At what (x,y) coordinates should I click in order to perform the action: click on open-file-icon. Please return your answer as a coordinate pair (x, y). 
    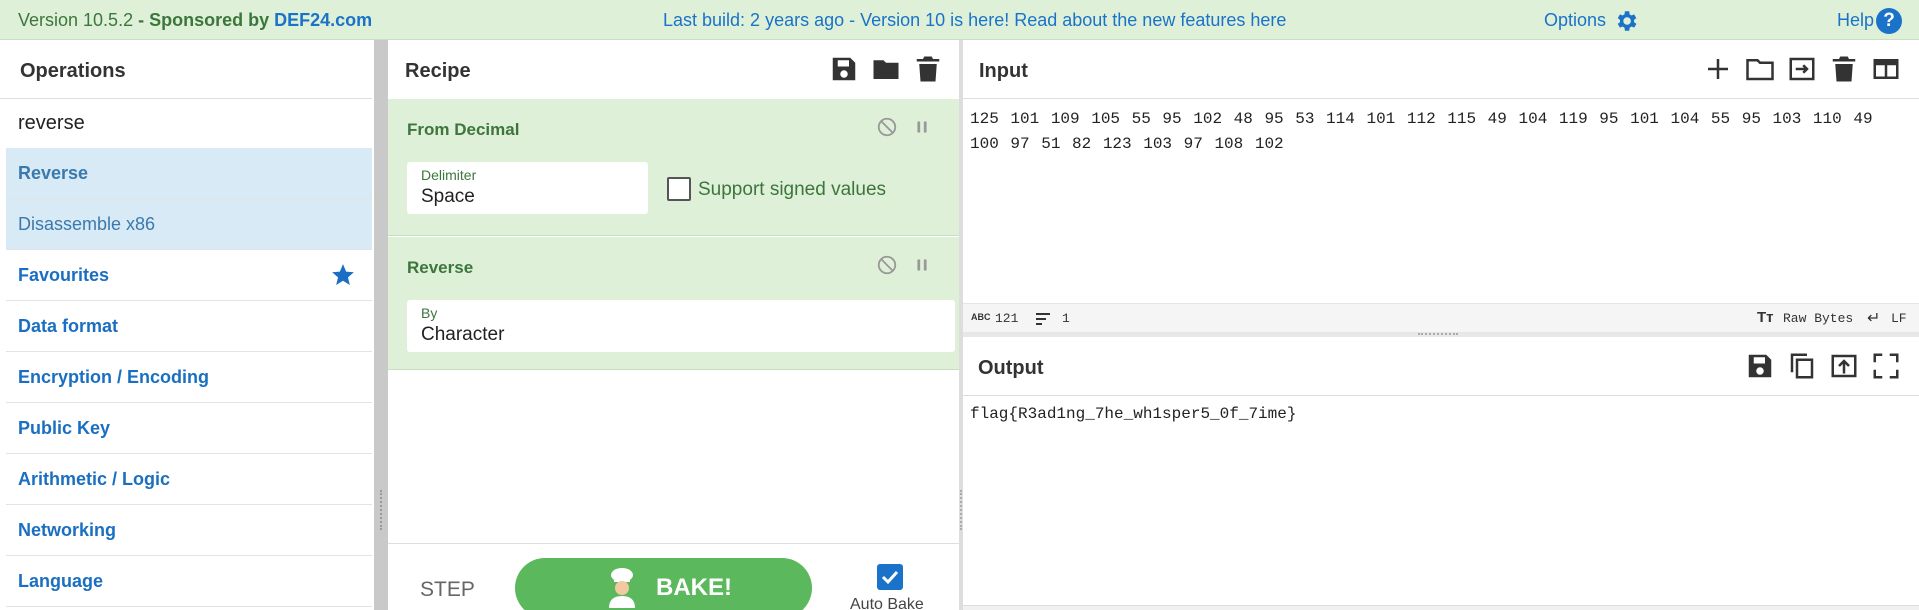
    Looking at the image, I should click on (1802, 69).